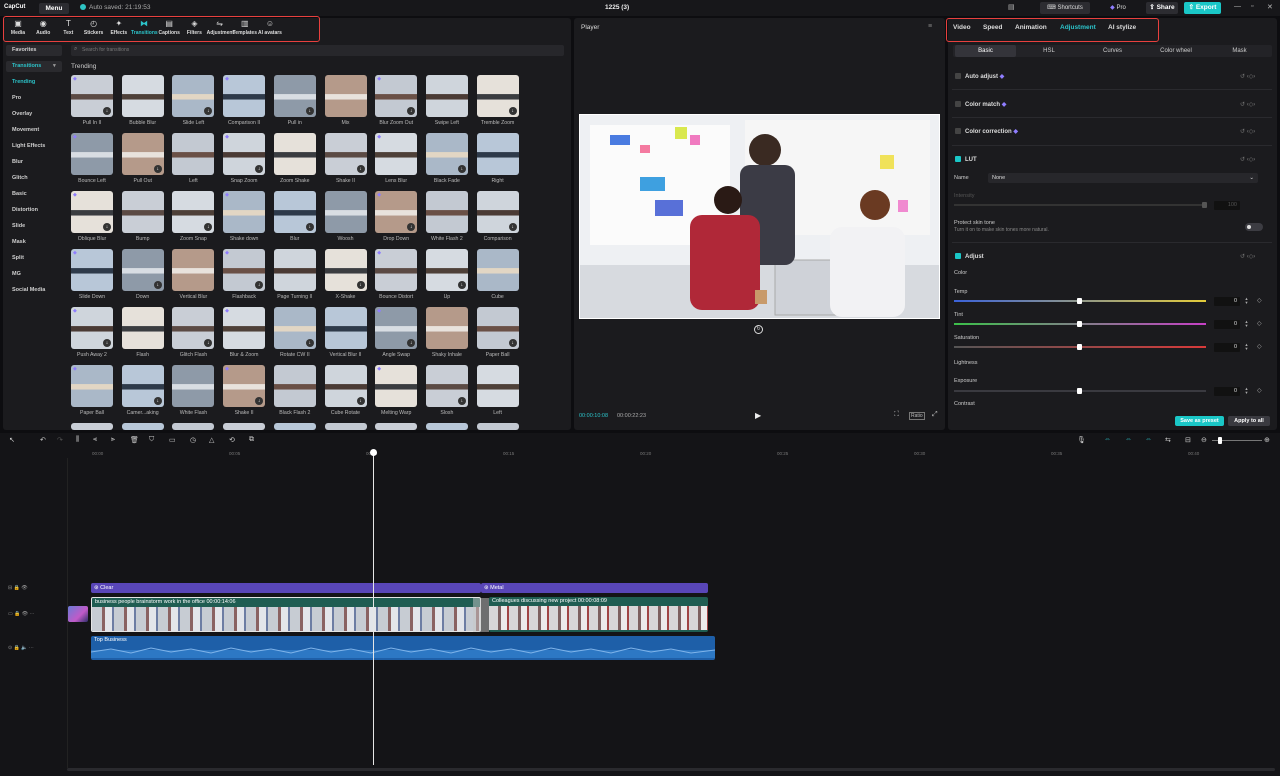 This screenshot has height=776, width=1280. What do you see at coordinates (1188, 440) in the screenshot?
I see `zoom-fit-icon: ⊟` at bounding box center [1188, 440].